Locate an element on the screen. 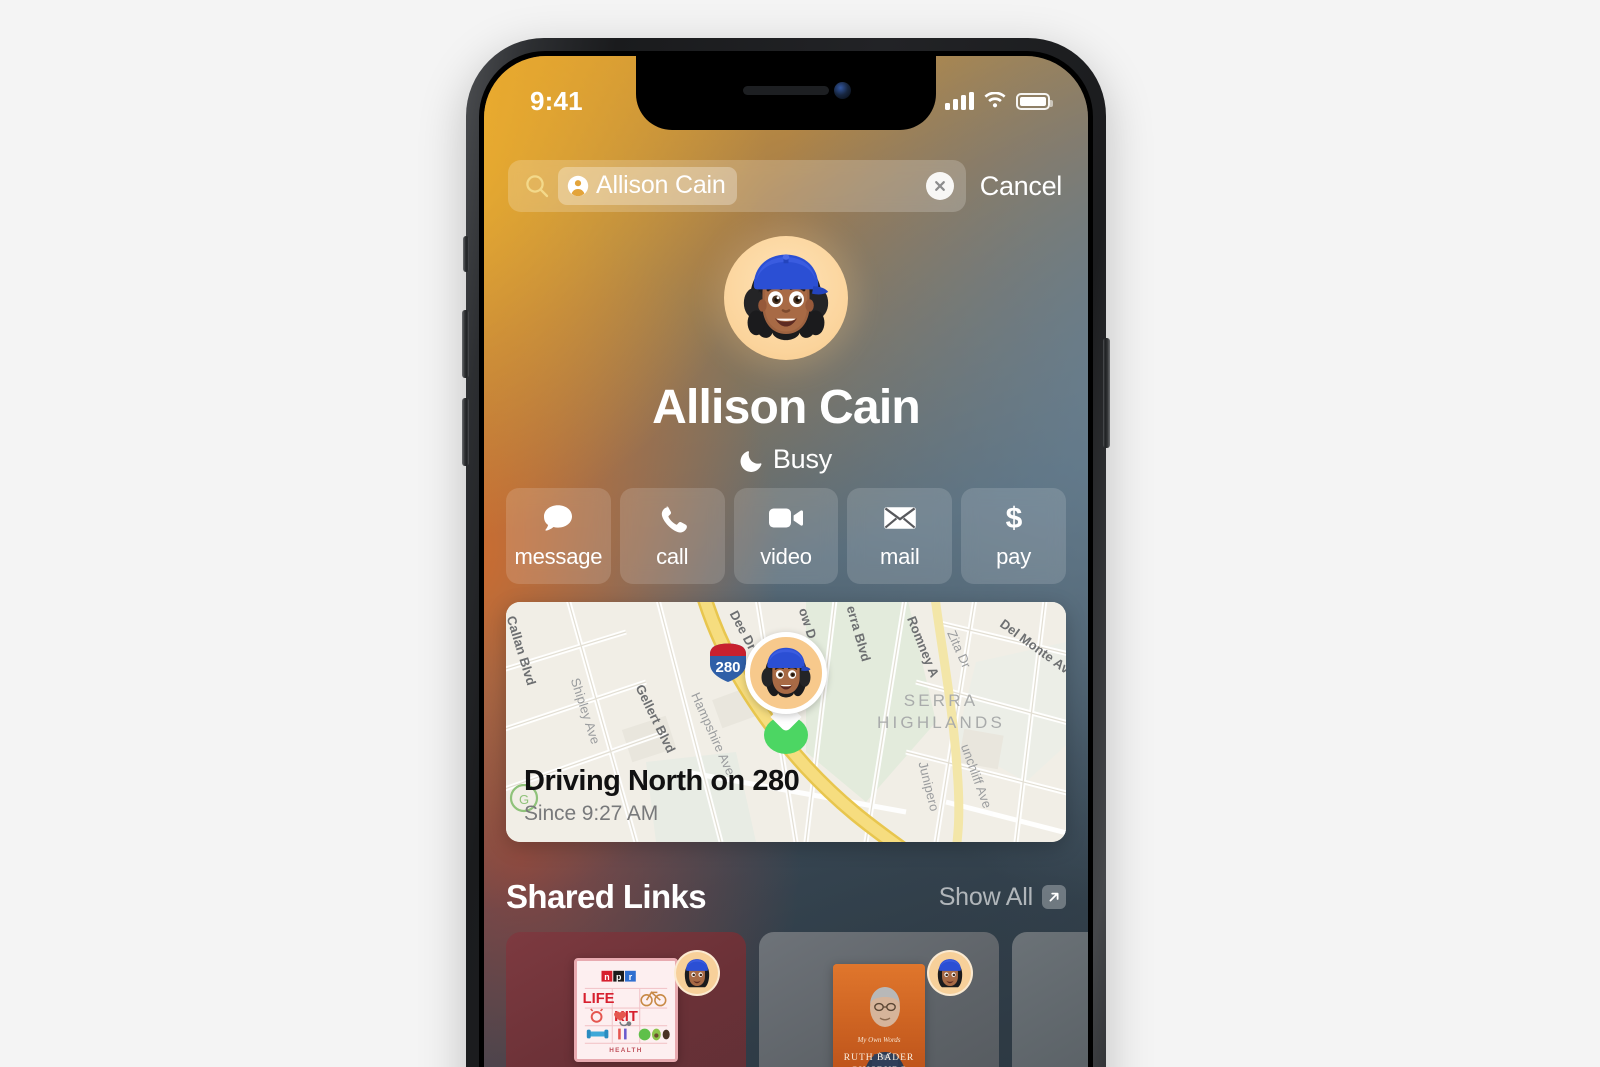 The width and height of the screenshot is (1600, 1067). search-icon is located at coordinates (537, 186).